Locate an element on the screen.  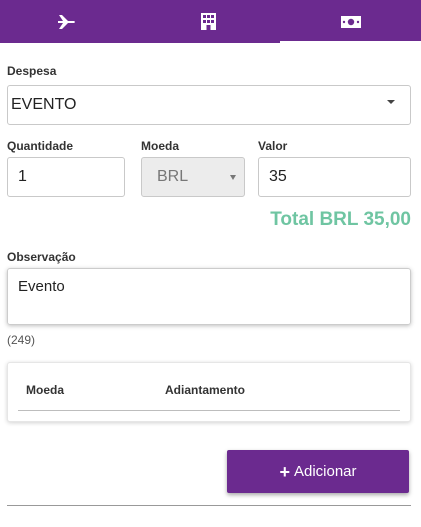
observacao-textarea: Evento is located at coordinates (209, 296).